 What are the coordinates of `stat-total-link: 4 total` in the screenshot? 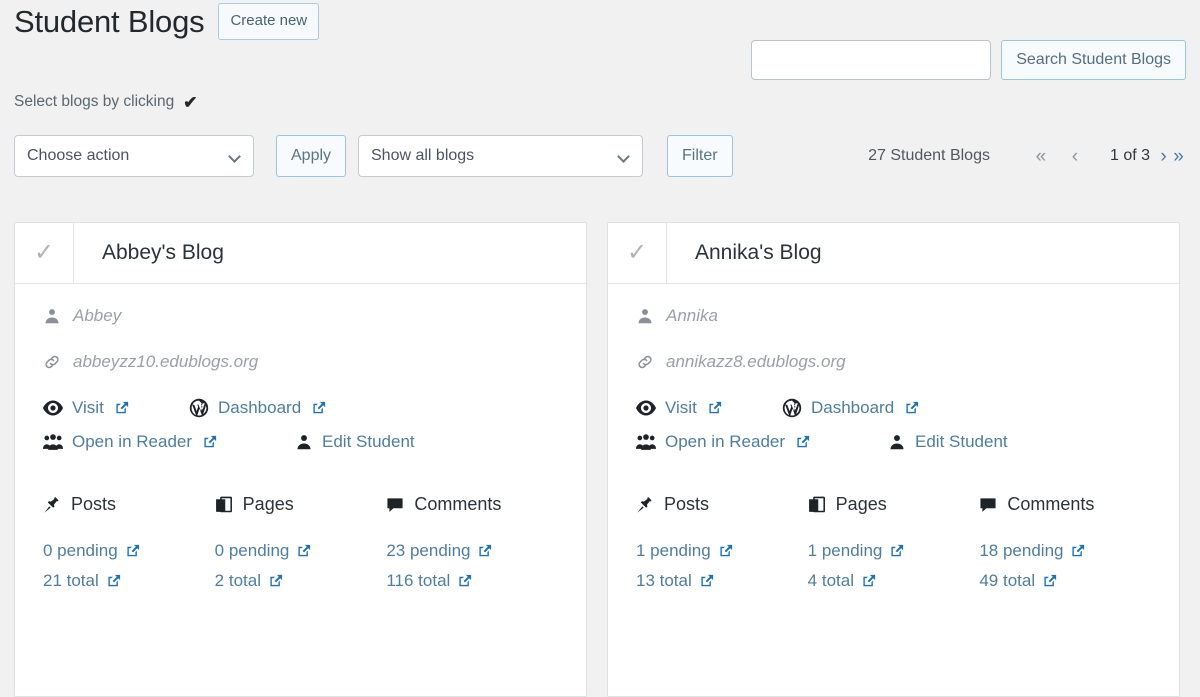 It's located at (894, 581).